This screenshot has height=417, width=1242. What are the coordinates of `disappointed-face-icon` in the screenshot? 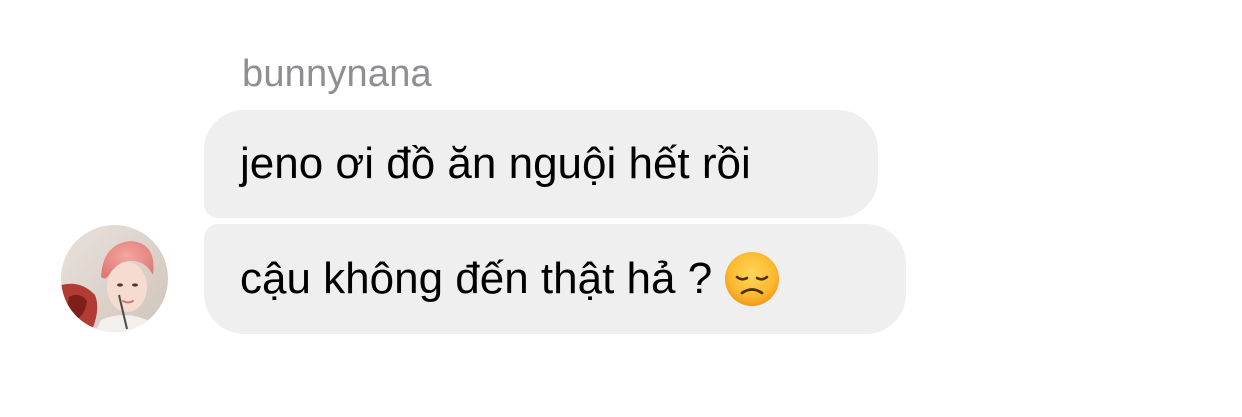 It's located at (752, 279).